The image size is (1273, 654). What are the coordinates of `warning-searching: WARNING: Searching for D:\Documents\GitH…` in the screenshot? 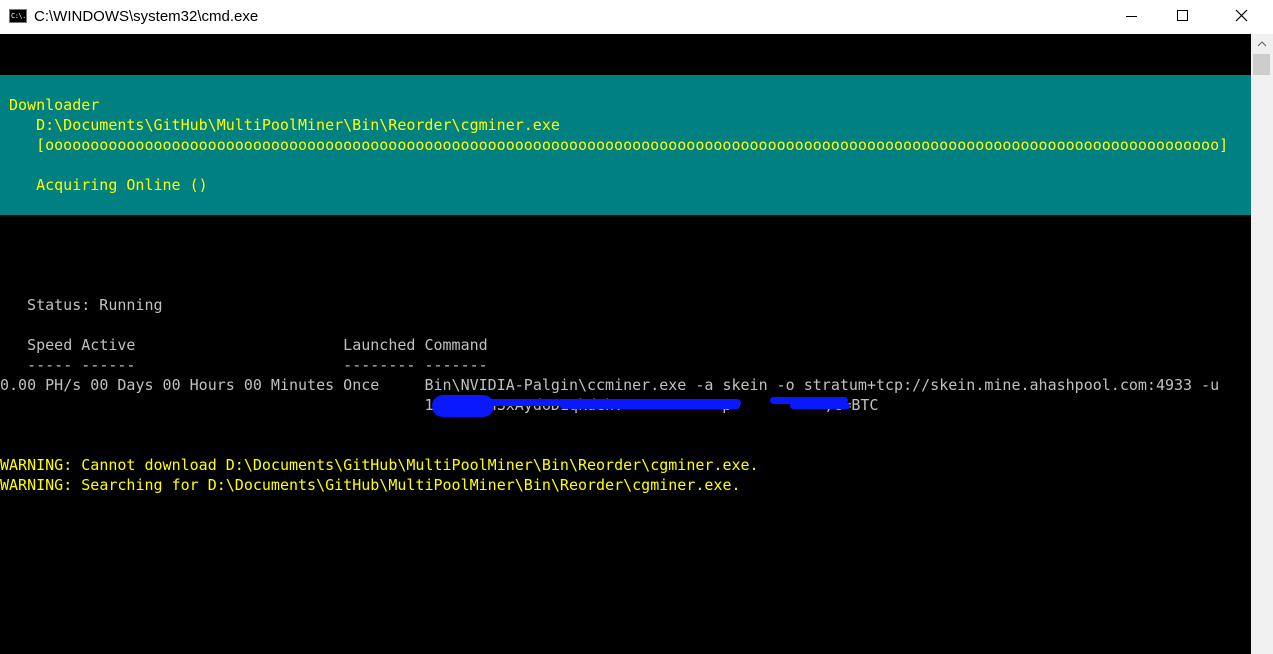 It's located at (370, 485).